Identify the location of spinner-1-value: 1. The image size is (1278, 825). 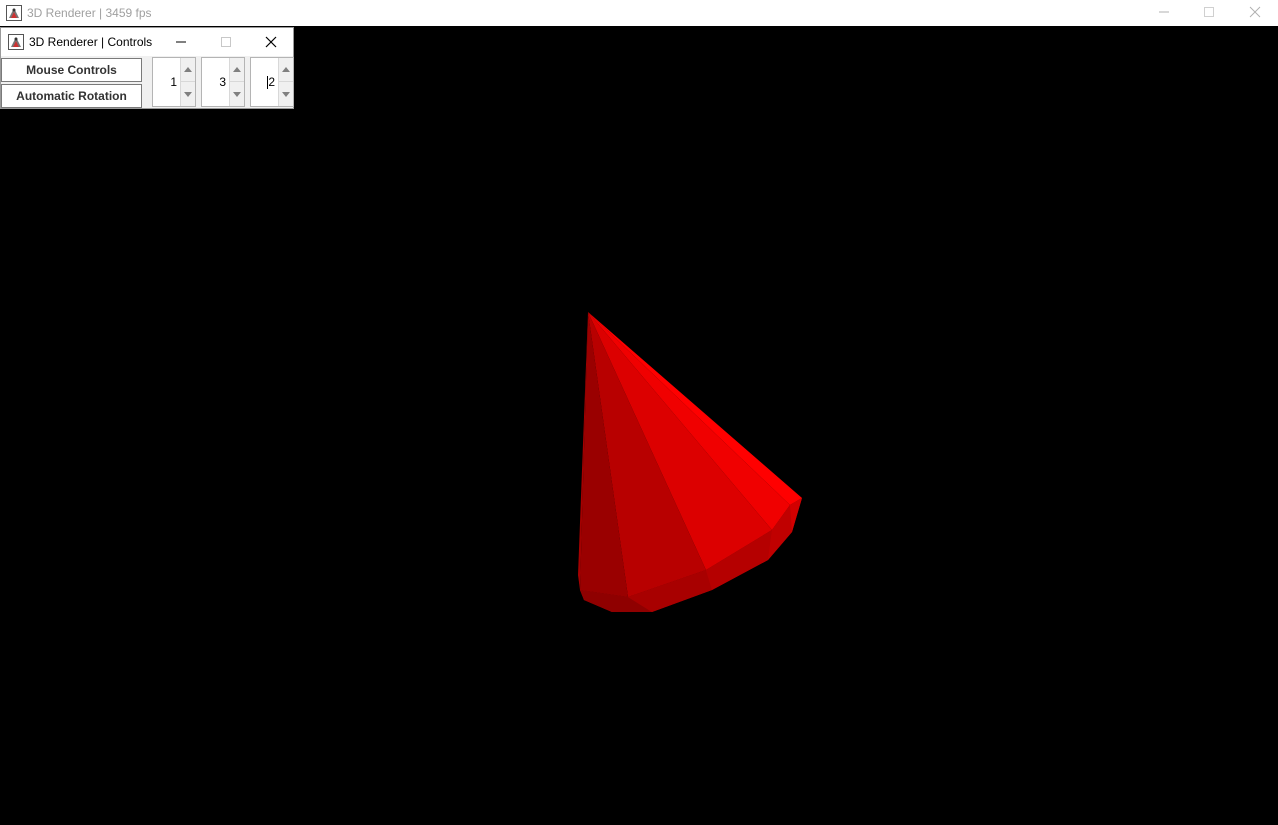
(167, 82).